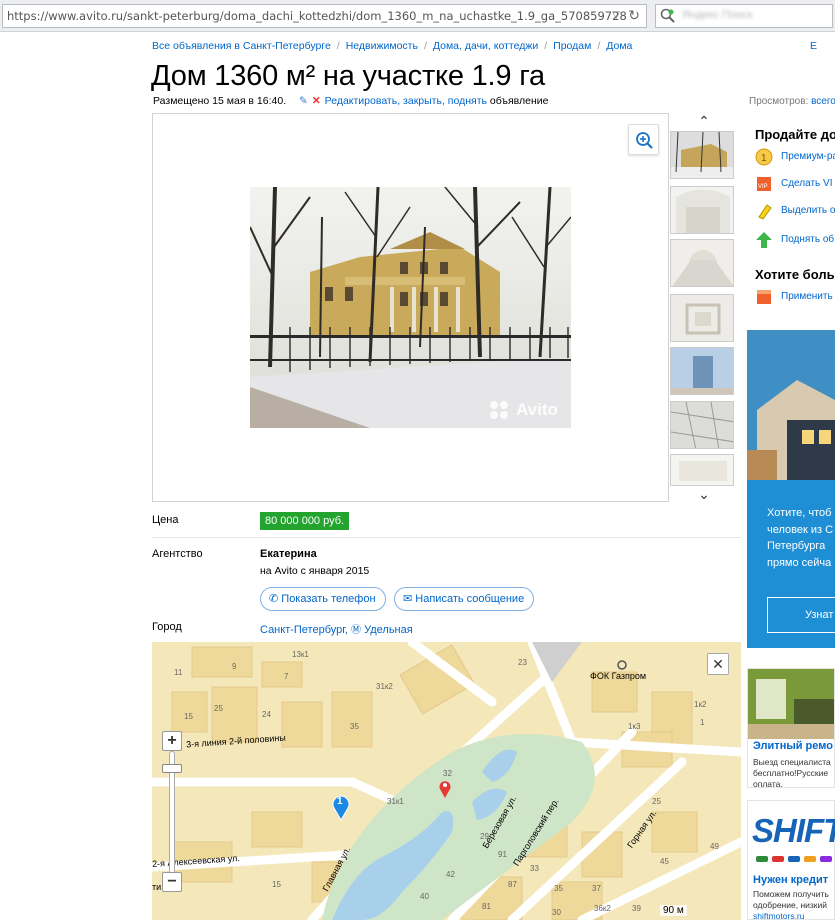 This screenshot has width=835, height=921. What do you see at coordinates (700, 704) in the screenshot?
I see `map-house-number: 1к2` at bounding box center [700, 704].